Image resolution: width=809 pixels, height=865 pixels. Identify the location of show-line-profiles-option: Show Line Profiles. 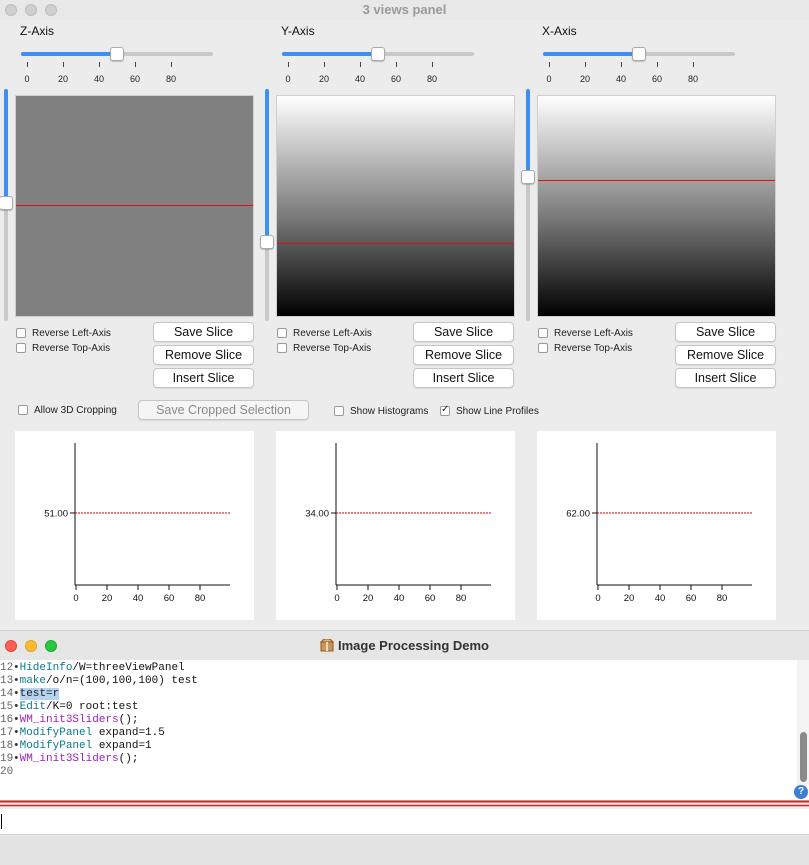
(489, 411).